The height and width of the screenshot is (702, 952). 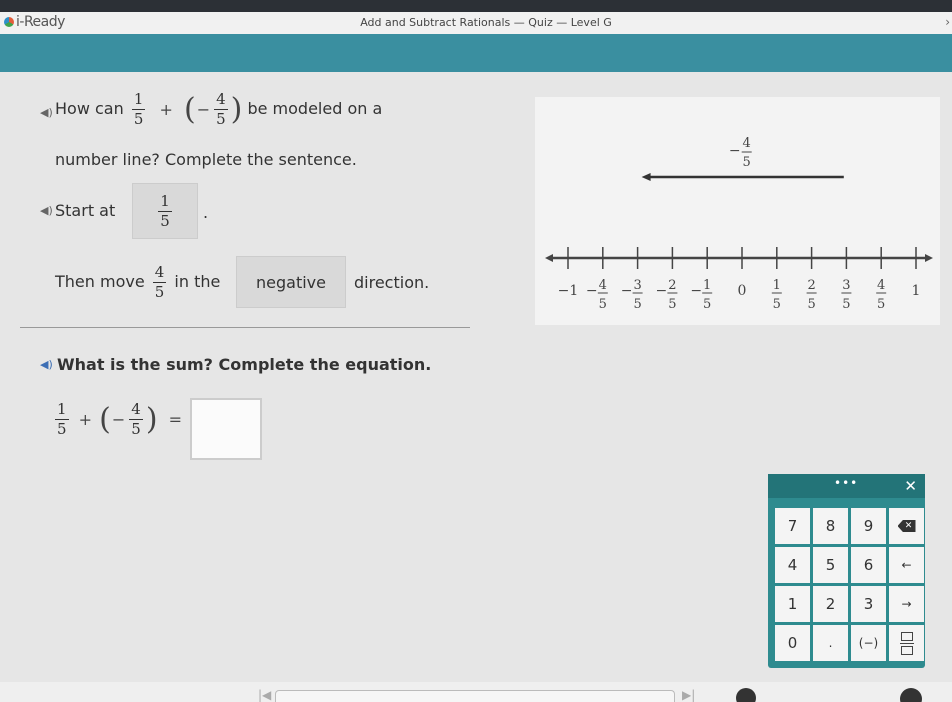 I want to click on left-arrowhead, so click(x=549, y=258).